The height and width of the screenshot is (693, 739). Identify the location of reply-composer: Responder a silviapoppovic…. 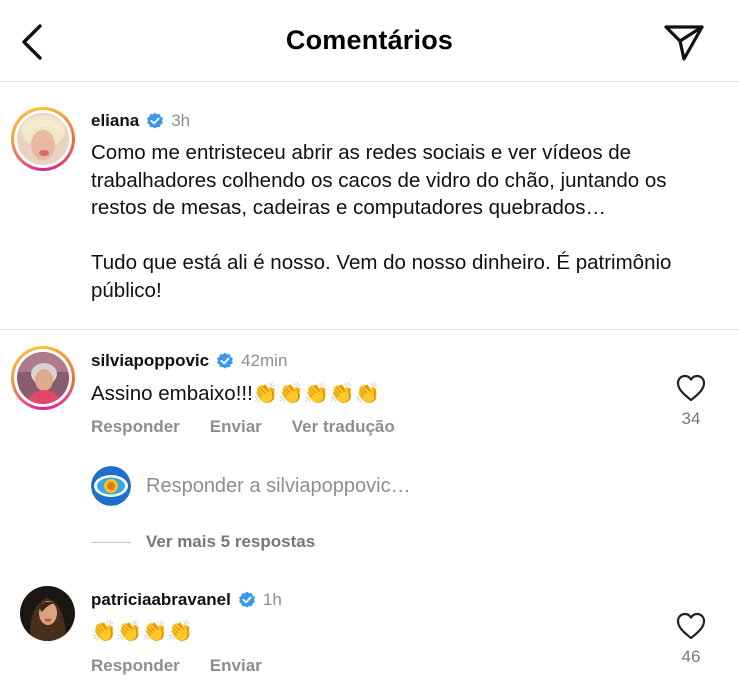
(251, 486).